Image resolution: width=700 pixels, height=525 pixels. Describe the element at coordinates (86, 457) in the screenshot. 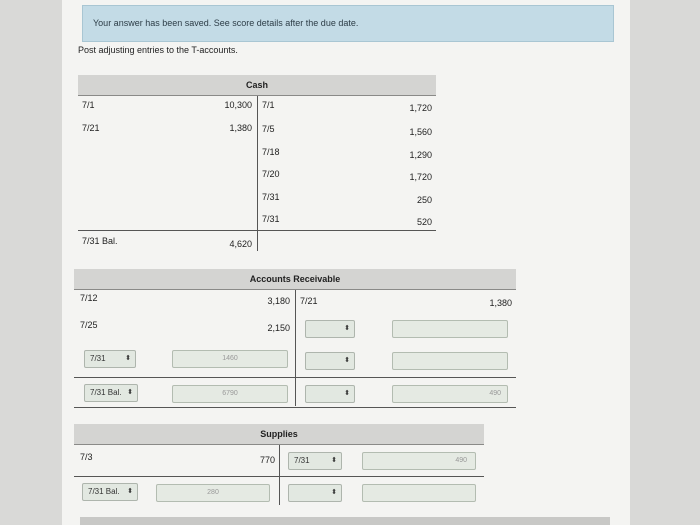

I see `supplies-debit-date: 7/3` at that location.